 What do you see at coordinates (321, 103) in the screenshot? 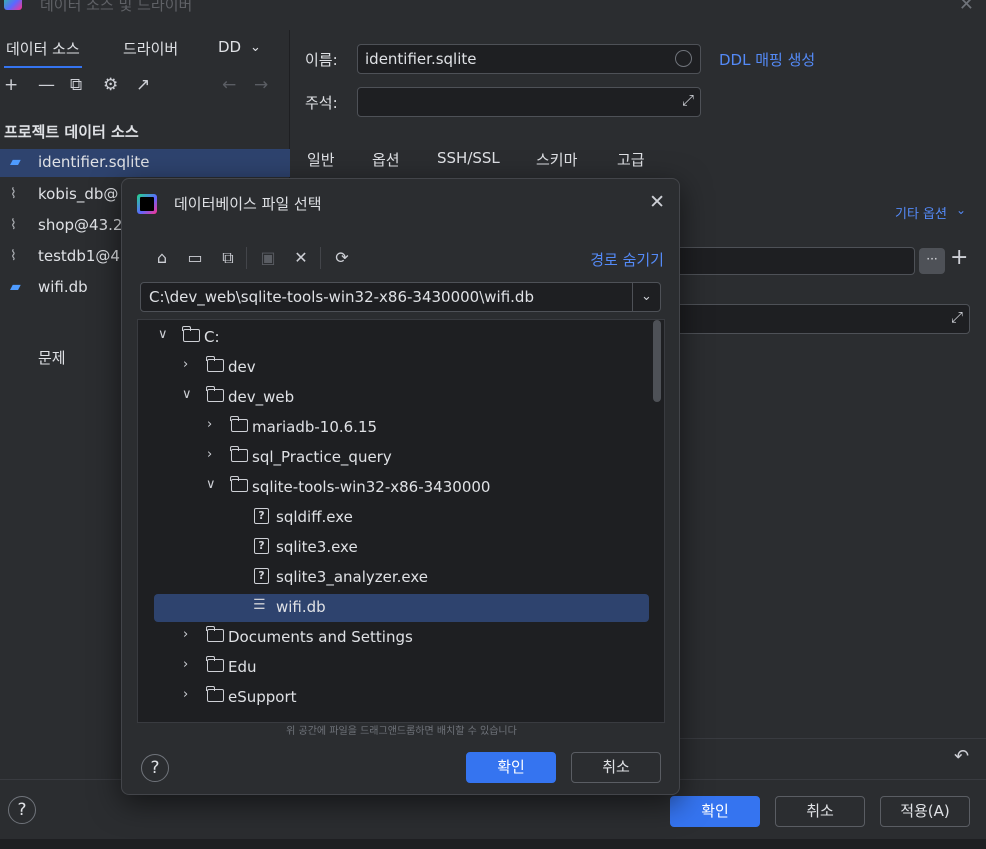
I see `comment-label: 주석:` at bounding box center [321, 103].